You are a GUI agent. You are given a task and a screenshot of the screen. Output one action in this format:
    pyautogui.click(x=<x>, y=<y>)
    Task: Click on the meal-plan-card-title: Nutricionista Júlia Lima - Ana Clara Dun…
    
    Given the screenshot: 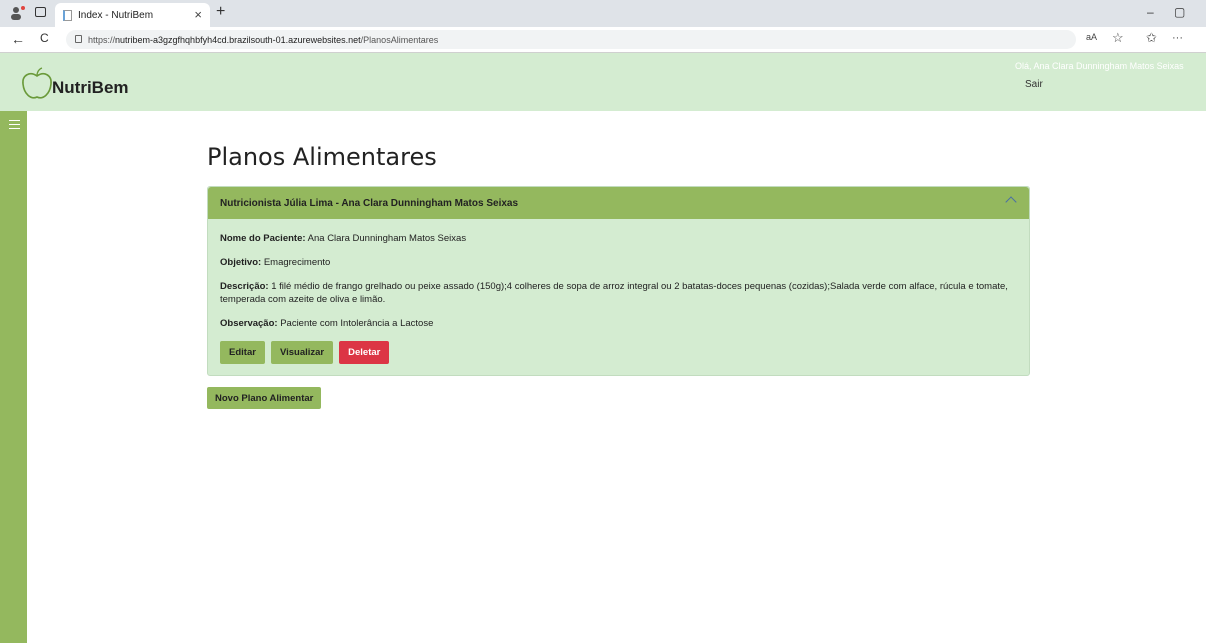 What is the action you would take?
    pyautogui.click(x=369, y=203)
    